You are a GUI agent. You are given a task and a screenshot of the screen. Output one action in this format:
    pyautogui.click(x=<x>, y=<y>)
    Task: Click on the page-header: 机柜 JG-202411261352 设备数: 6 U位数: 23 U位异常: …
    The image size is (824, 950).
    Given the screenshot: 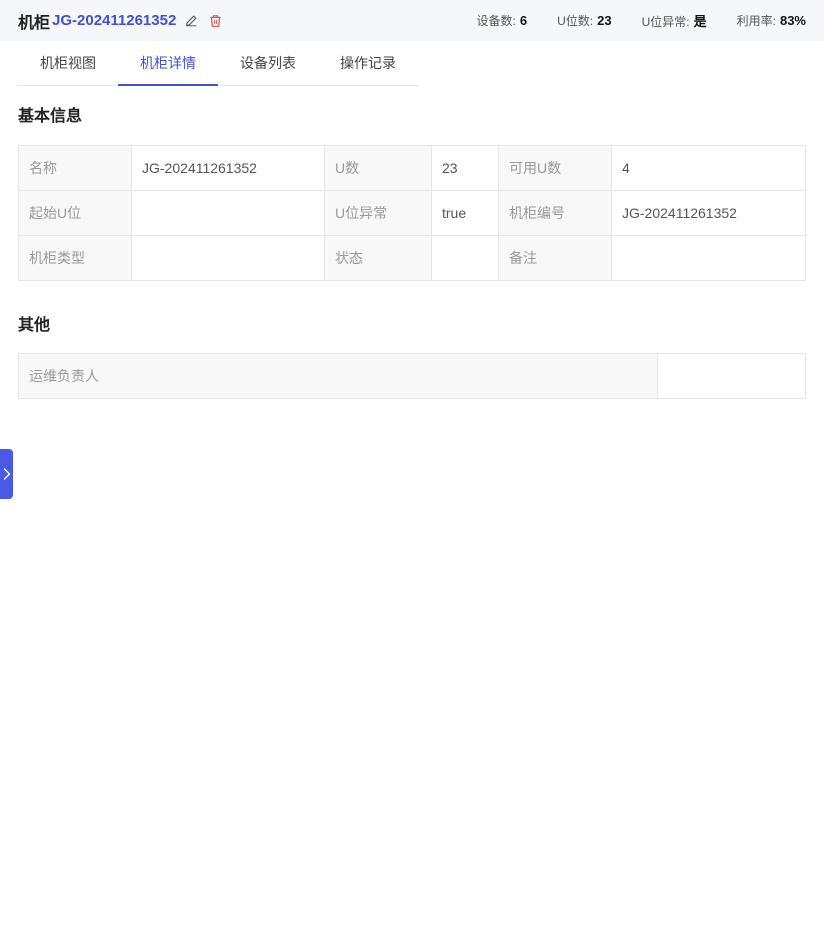 What is the action you would take?
    pyautogui.click(x=412, y=20)
    